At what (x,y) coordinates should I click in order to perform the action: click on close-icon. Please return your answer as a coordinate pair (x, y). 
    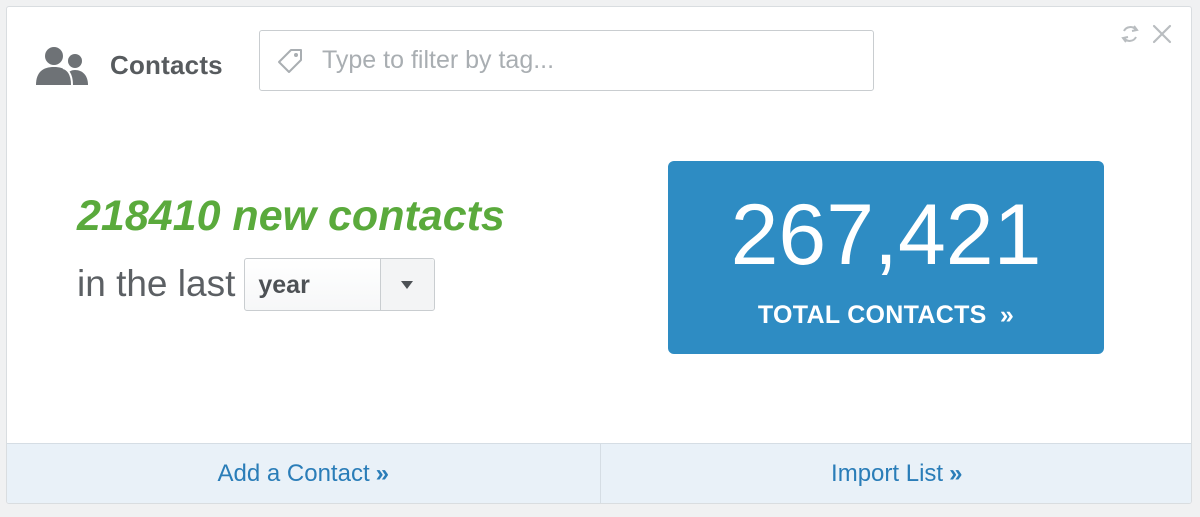
    Looking at the image, I should click on (1162, 34).